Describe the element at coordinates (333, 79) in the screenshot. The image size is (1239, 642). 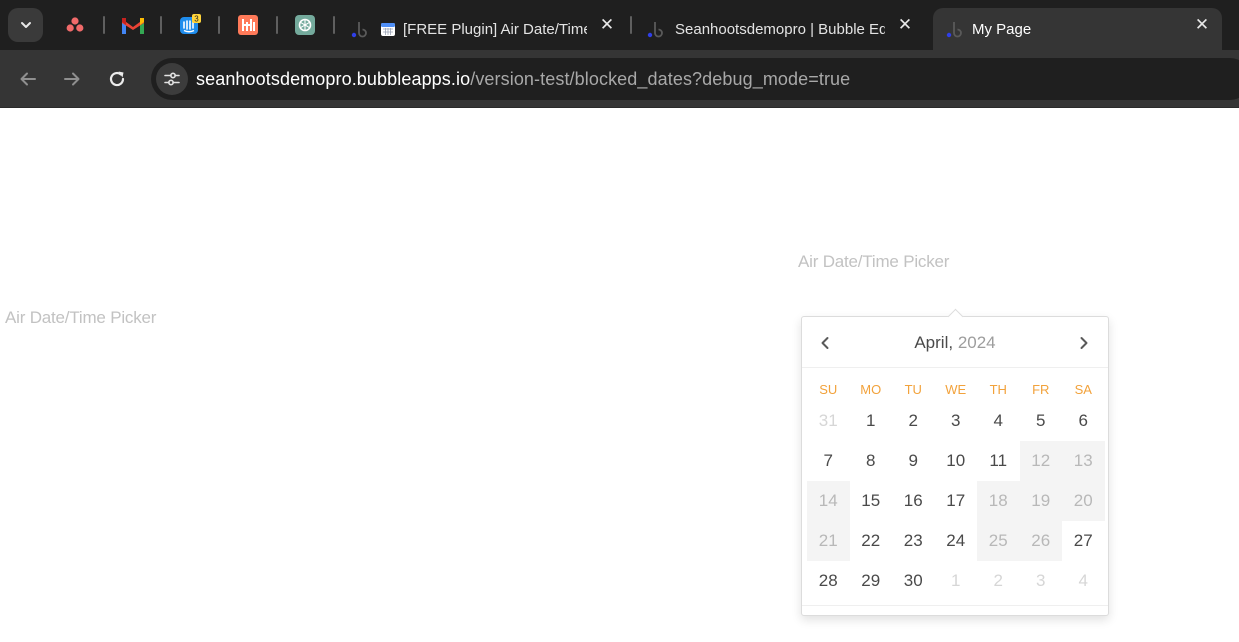
I see `url-host: seanhootsdemopro.bubbleapps.io` at that location.